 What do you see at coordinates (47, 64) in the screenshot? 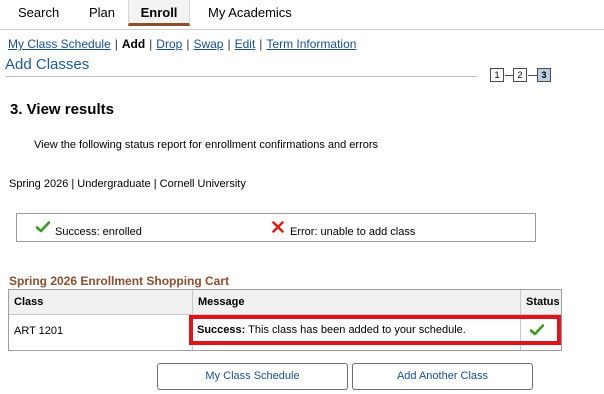
I see `page-title: Add Classes` at bounding box center [47, 64].